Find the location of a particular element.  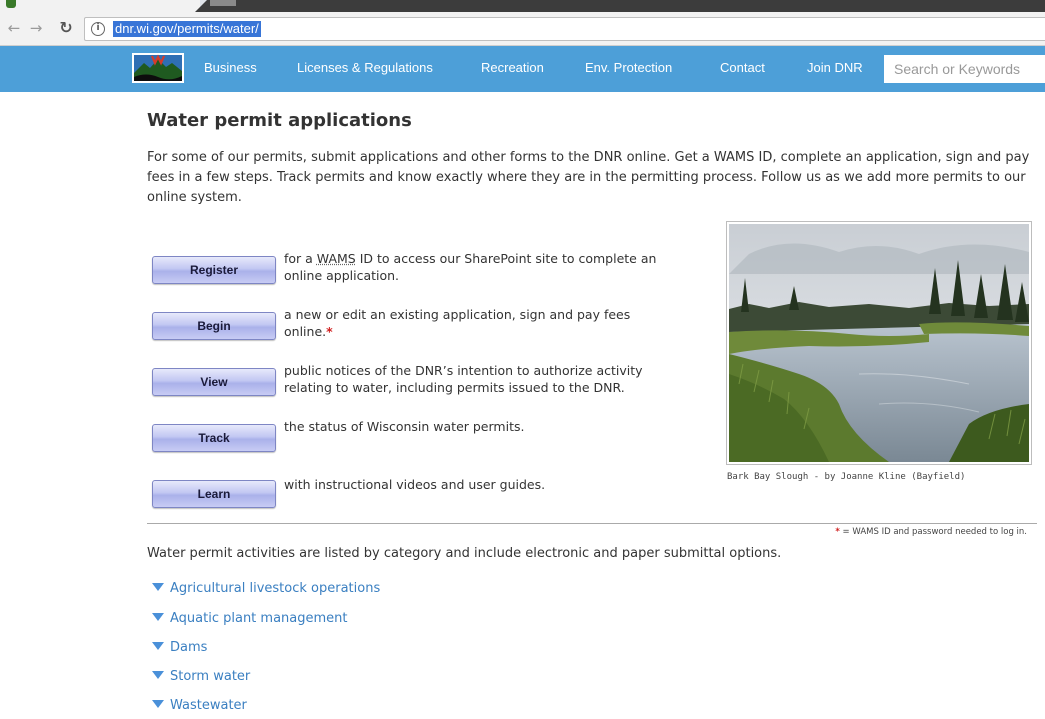

learn-button: Learn is located at coordinates (214, 494).